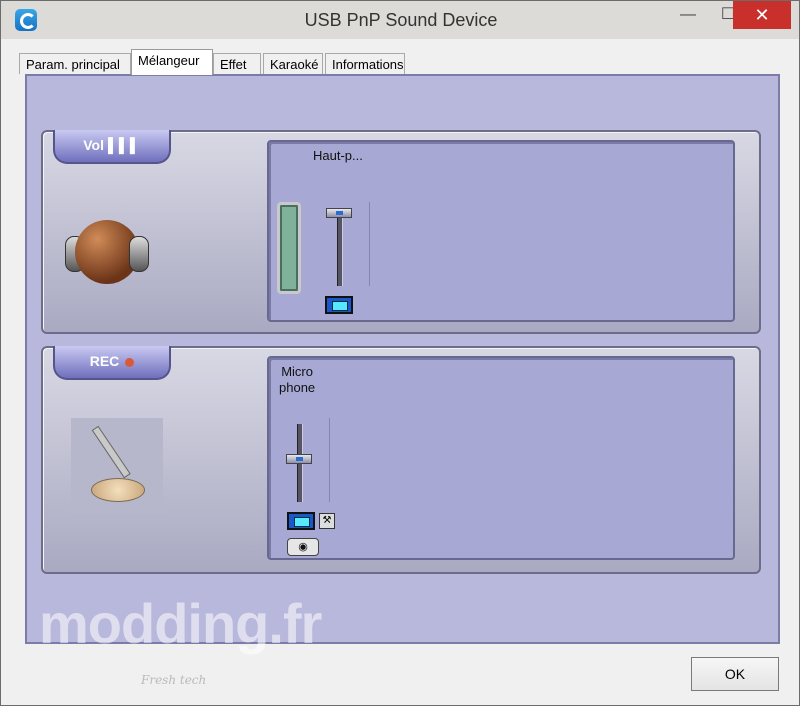 The image size is (800, 706). What do you see at coordinates (293, 63) in the screenshot?
I see `tab-karaoke: Karaoké` at bounding box center [293, 63].